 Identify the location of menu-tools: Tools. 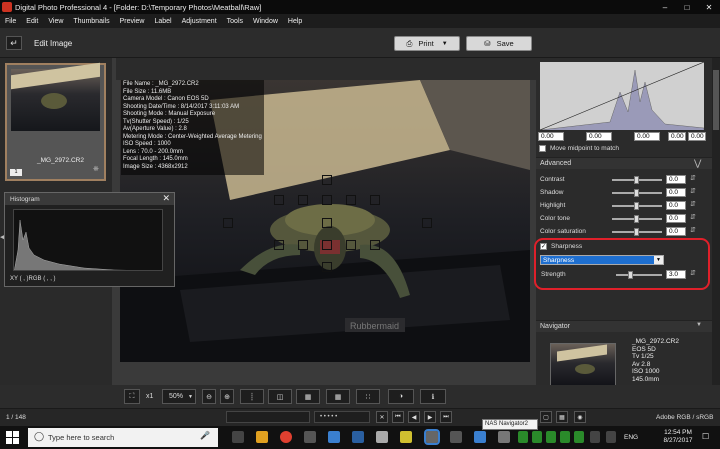
(235, 21).